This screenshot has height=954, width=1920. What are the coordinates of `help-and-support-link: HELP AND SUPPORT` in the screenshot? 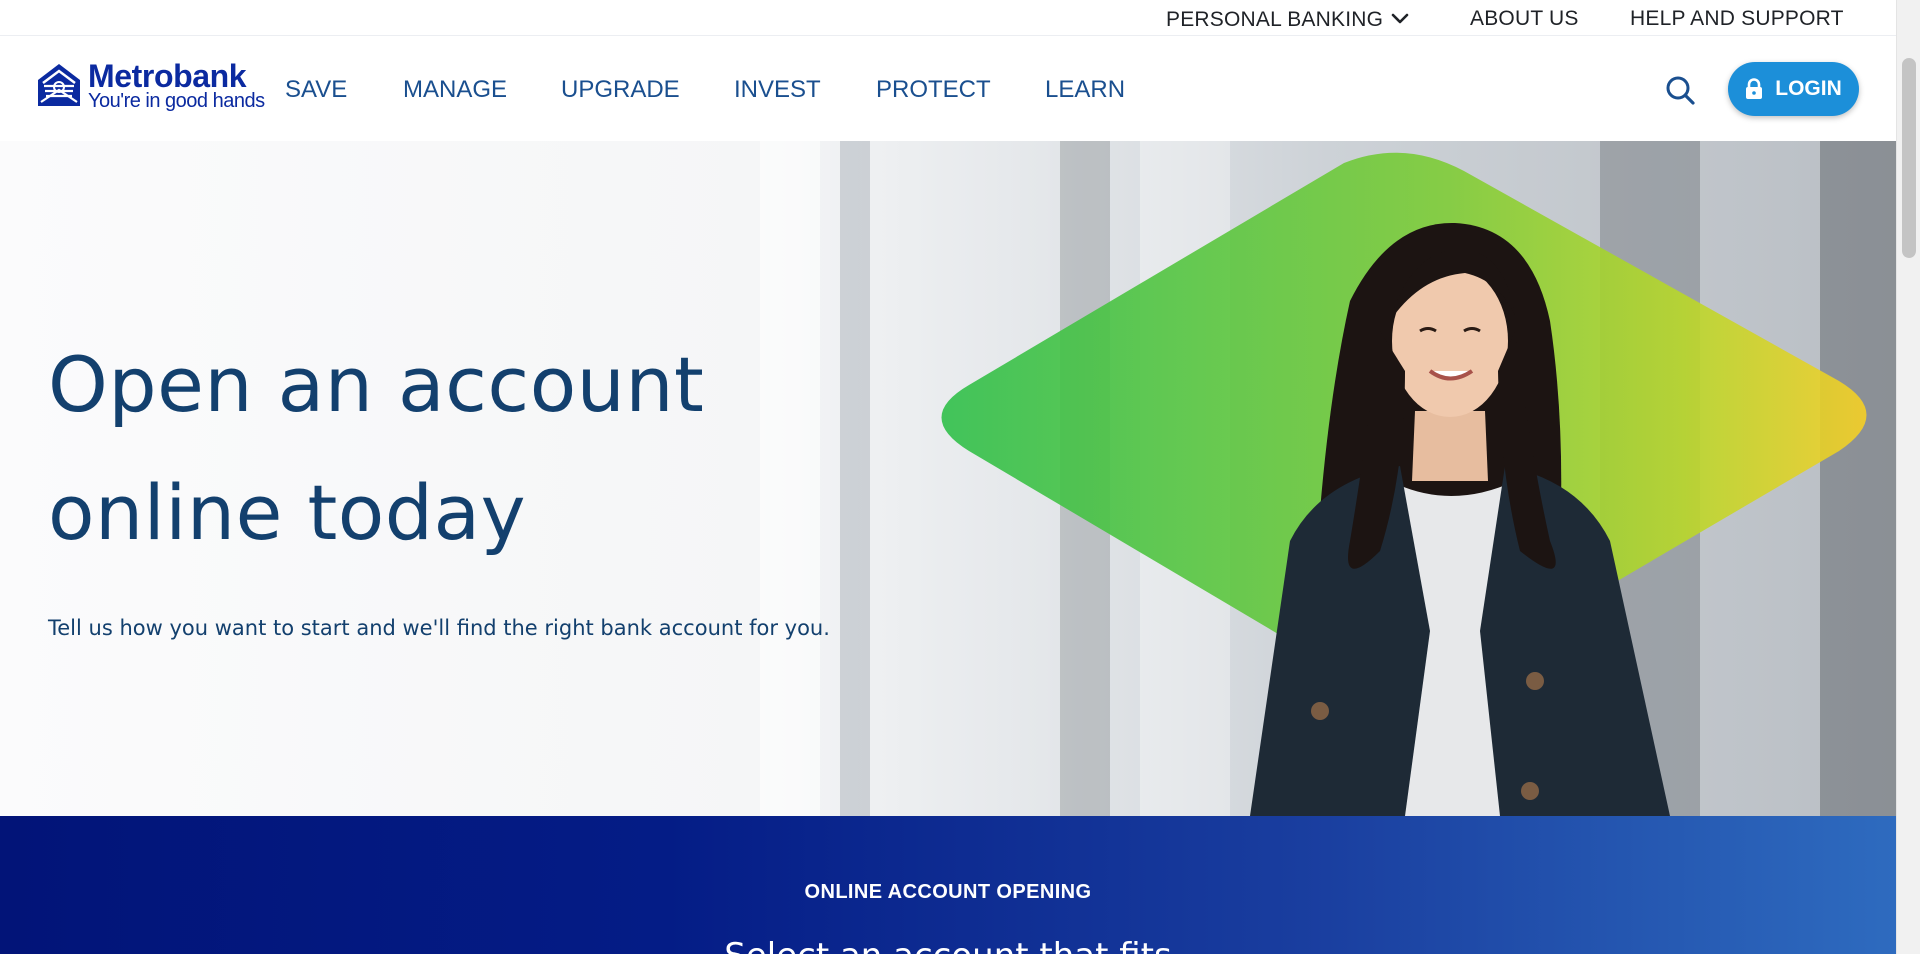 It's located at (1737, 19).